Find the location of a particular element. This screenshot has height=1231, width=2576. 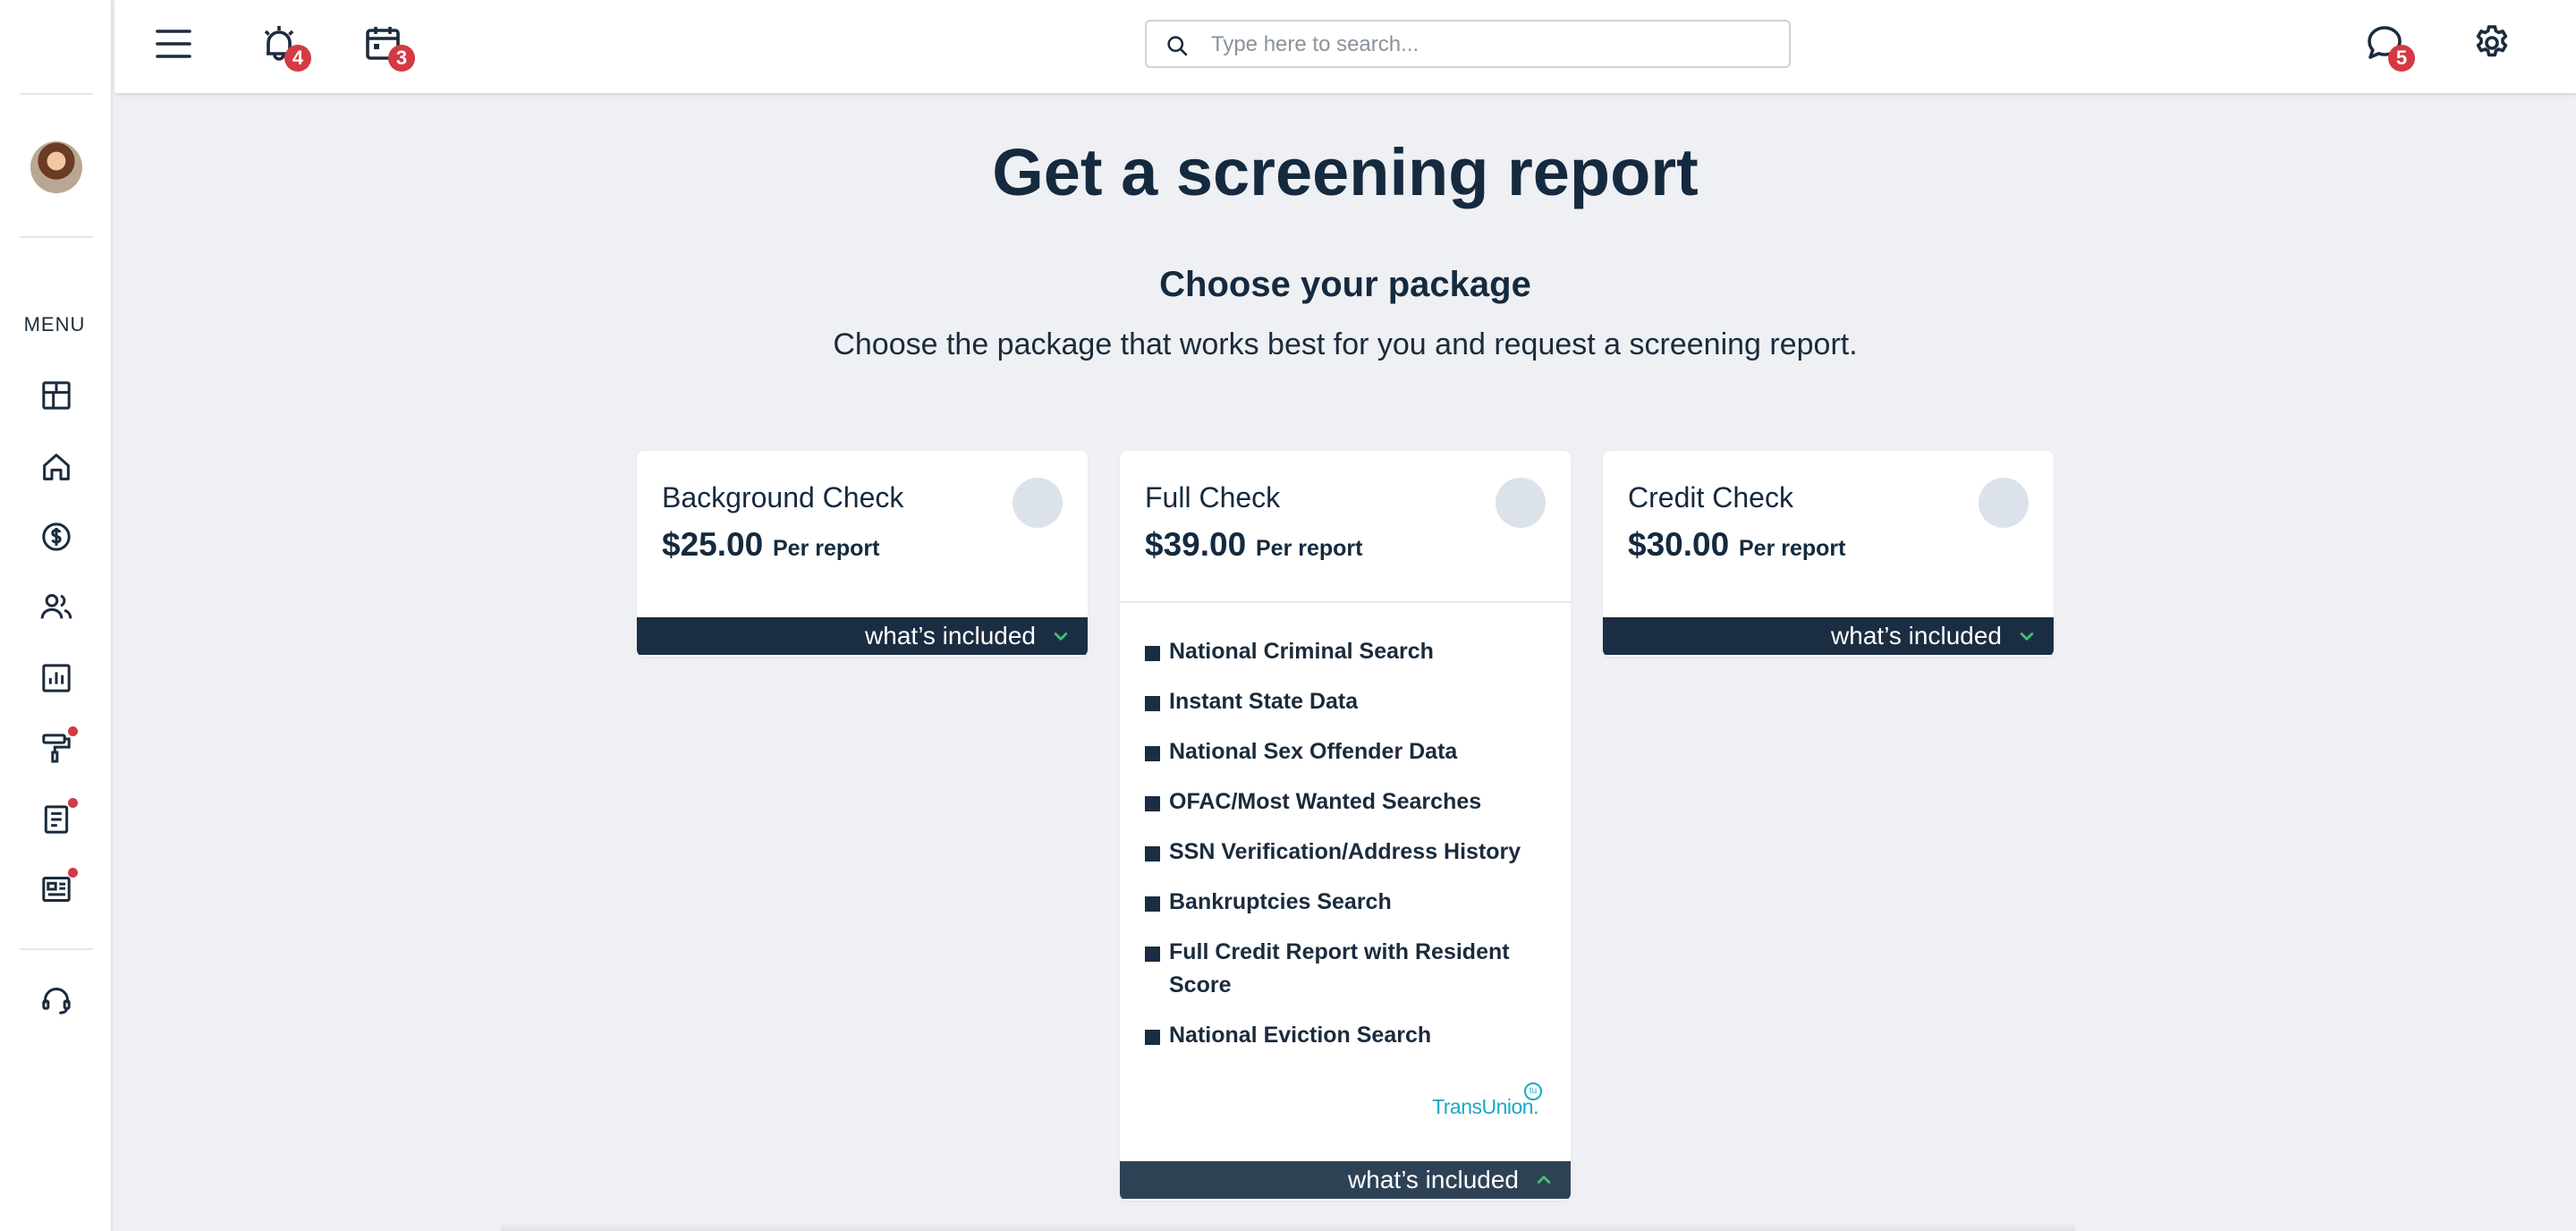

feature-item: SSN Verification/Address History is located at coordinates (1346, 852).